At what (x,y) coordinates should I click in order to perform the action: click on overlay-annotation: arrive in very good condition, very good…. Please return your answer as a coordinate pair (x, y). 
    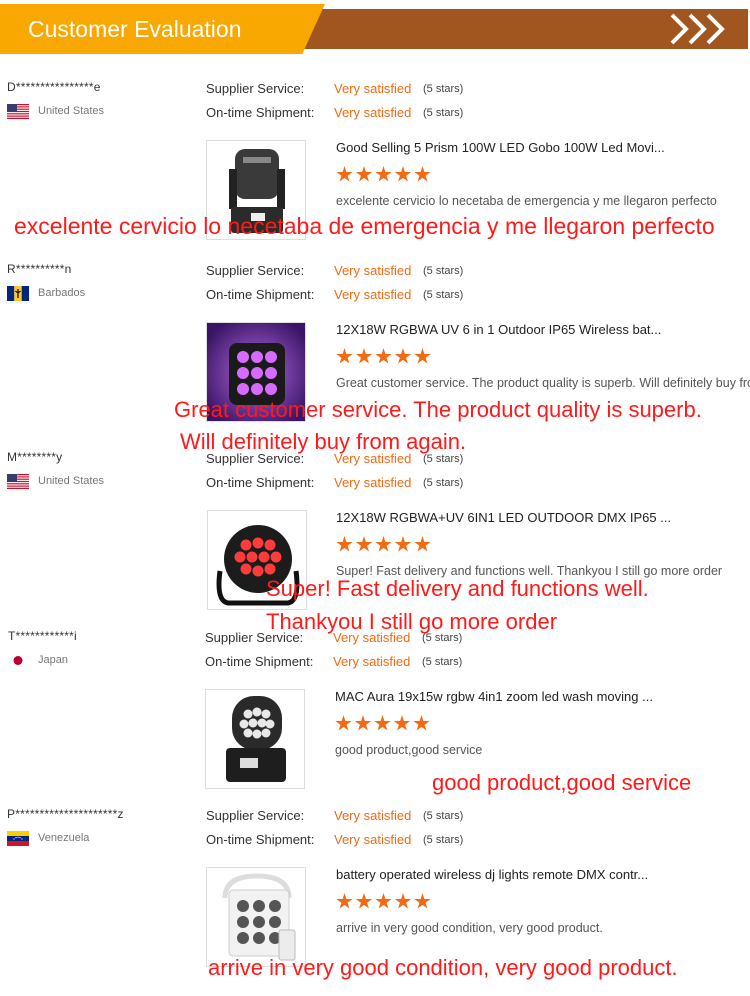
    Looking at the image, I should click on (443, 967).